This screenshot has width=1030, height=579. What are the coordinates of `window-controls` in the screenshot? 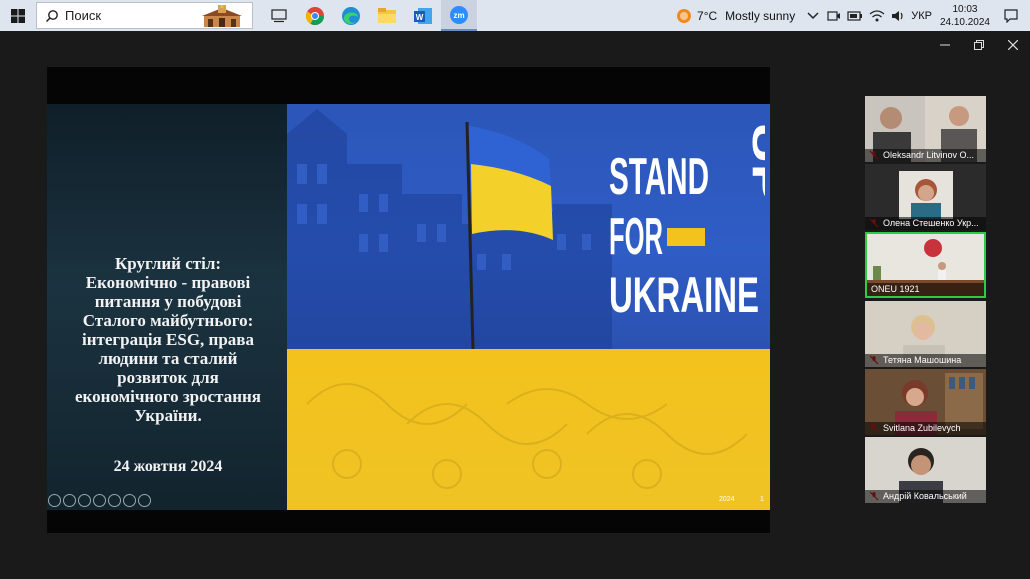 It's located at (979, 45).